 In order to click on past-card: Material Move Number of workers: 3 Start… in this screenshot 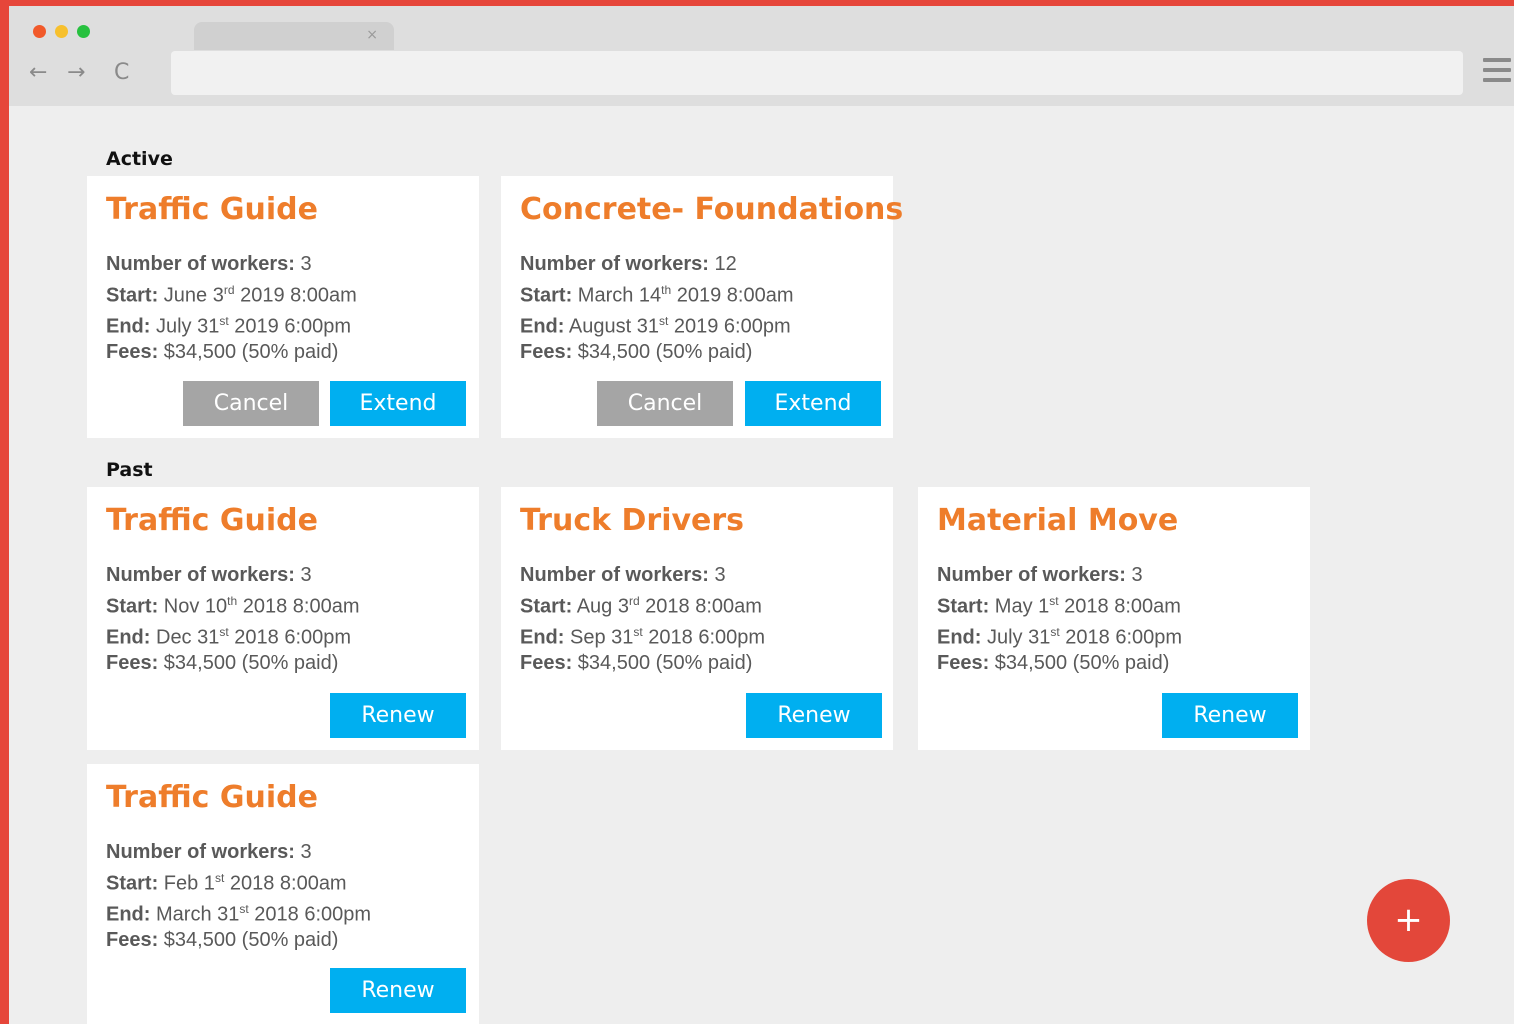, I will do `click(1114, 618)`.